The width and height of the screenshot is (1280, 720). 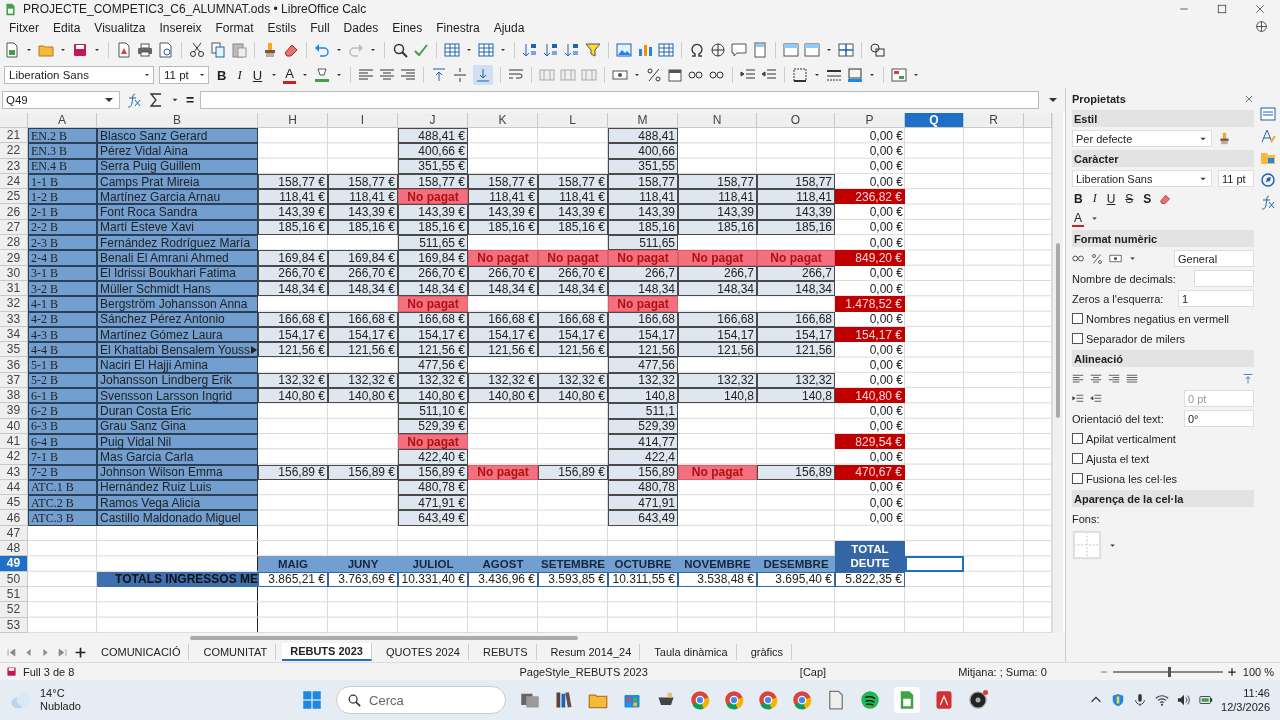 What do you see at coordinates (14, 457) in the screenshot?
I see `row-header: 42` at bounding box center [14, 457].